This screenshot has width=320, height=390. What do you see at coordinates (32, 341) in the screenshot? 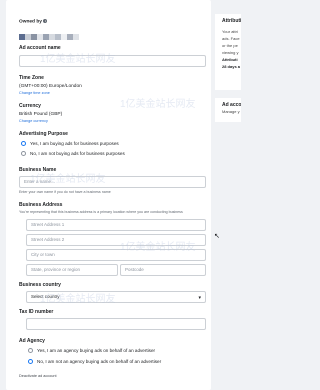
I see `ad-agency-label: Ad Agency` at bounding box center [32, 341].